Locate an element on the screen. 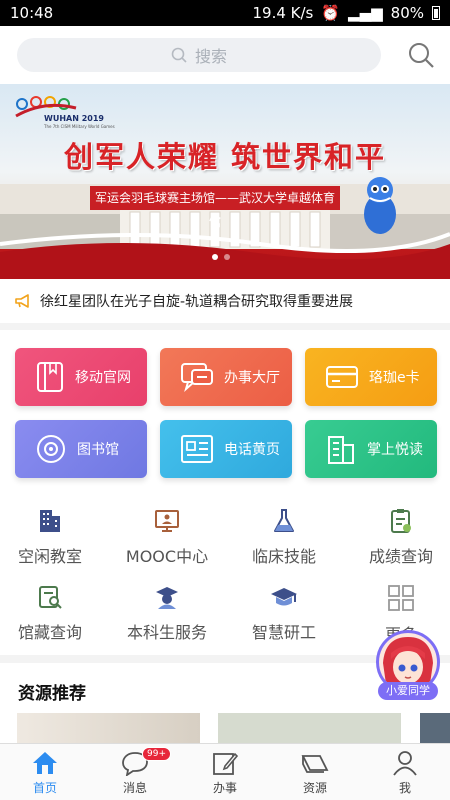 This screenshot has height=800, width=450. home-icon is located at coordinates (45, 763).